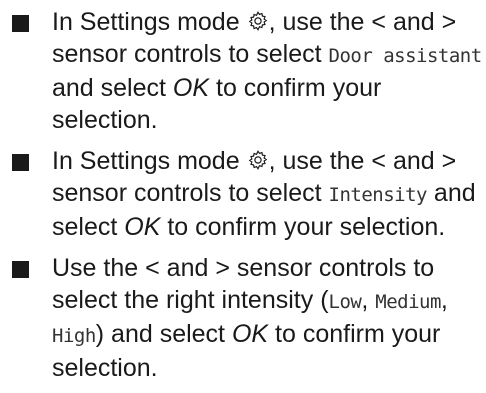 The width and height of the screenshot is (486, 393). Describe the element at coordinates (408, 302) in the screenshot. I see `display-text-medium: Medium` at that location.